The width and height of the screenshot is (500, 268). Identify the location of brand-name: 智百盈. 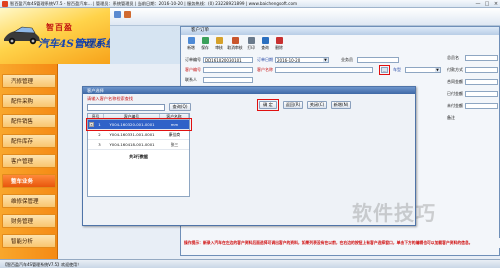
(59, 27).